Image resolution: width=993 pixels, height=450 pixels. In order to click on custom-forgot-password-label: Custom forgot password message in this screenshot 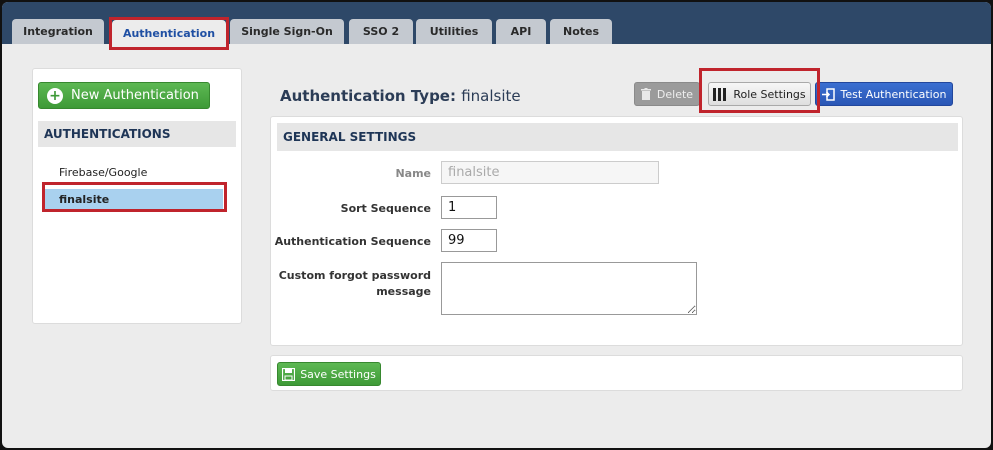, I will do `click(354, 283)`.